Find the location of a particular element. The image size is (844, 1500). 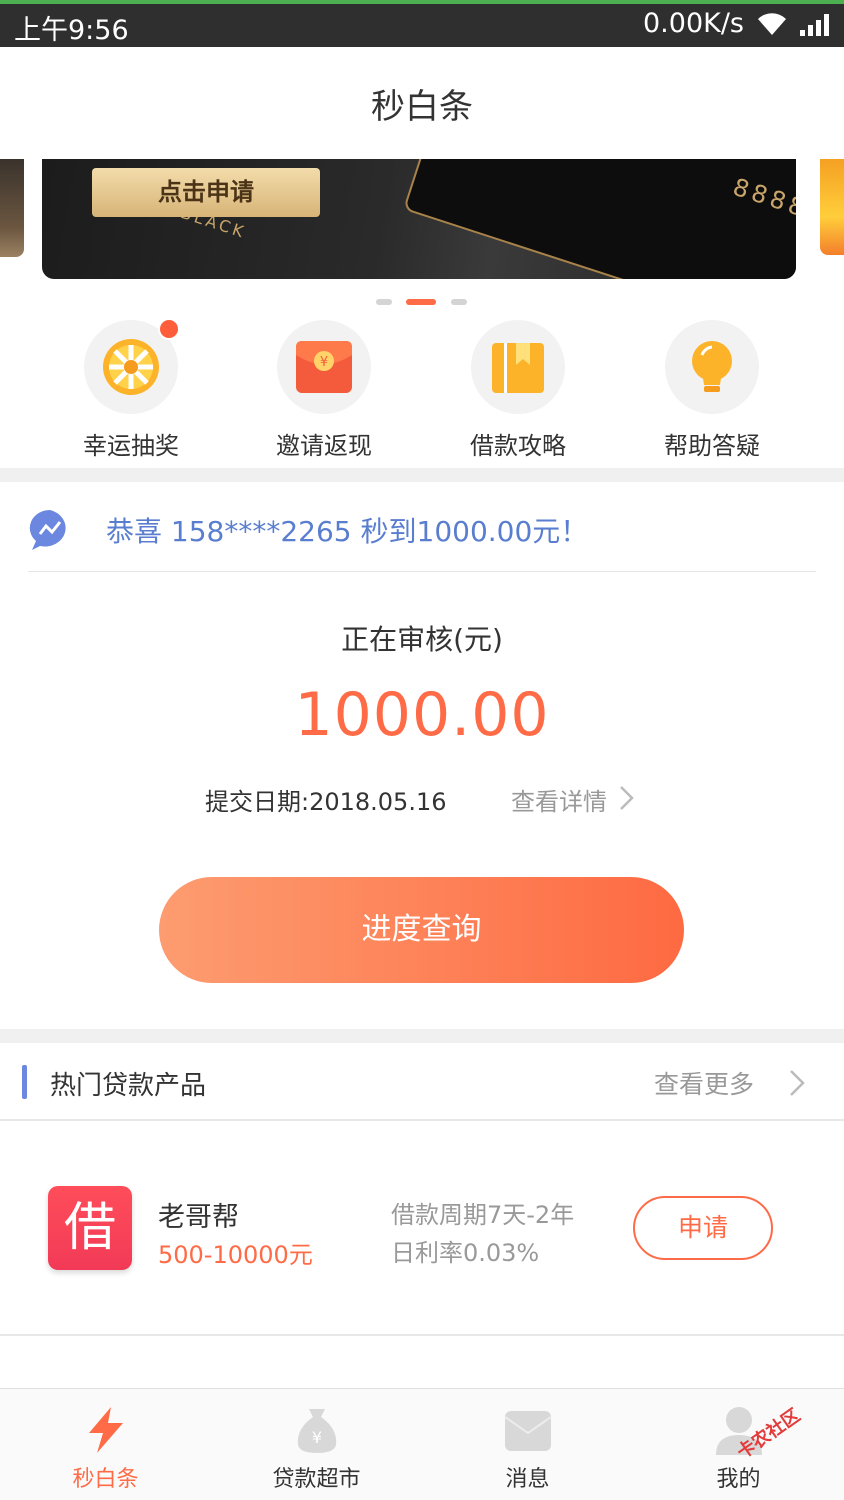

product-logo: 借 is located at coordinates (90, 1228).